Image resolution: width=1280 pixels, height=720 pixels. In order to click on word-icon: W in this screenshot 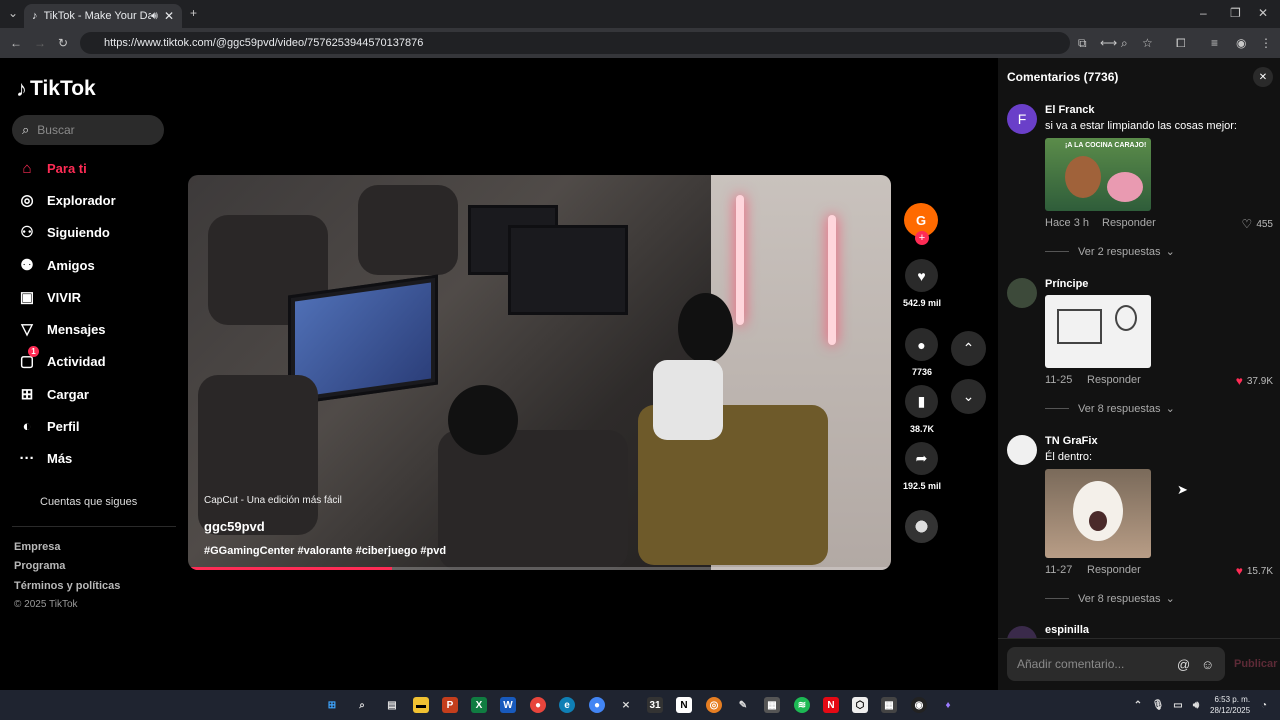, I will do `click(508, 705)`.